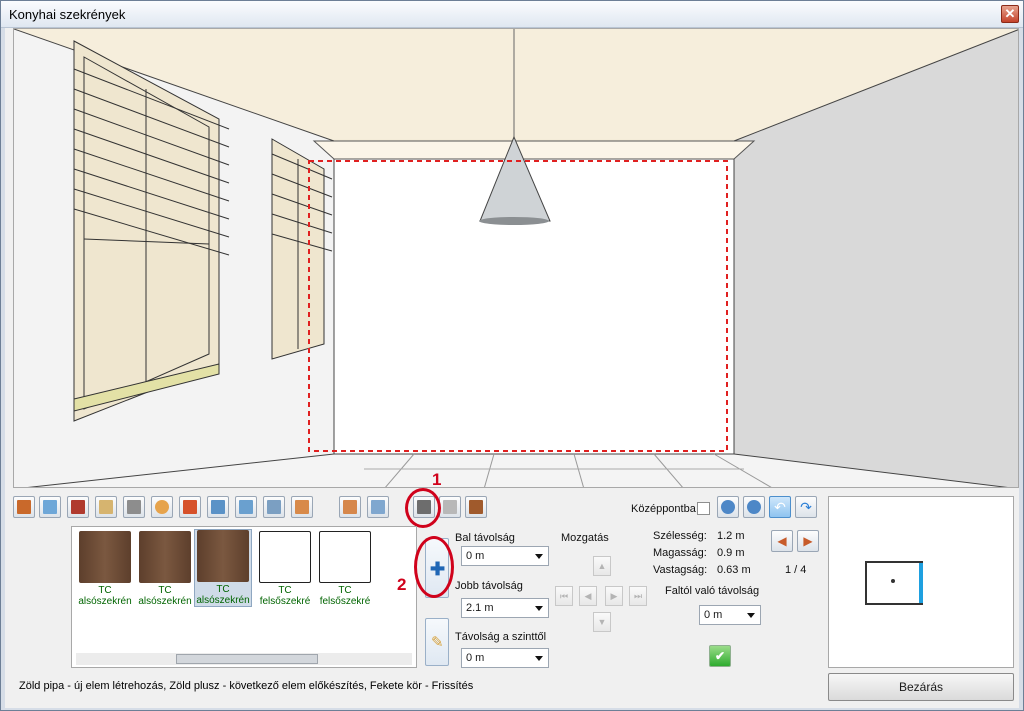 The height and width of the screenshot is (711, 1024). I want to click on undo-button: ↶, so click(780, 507).